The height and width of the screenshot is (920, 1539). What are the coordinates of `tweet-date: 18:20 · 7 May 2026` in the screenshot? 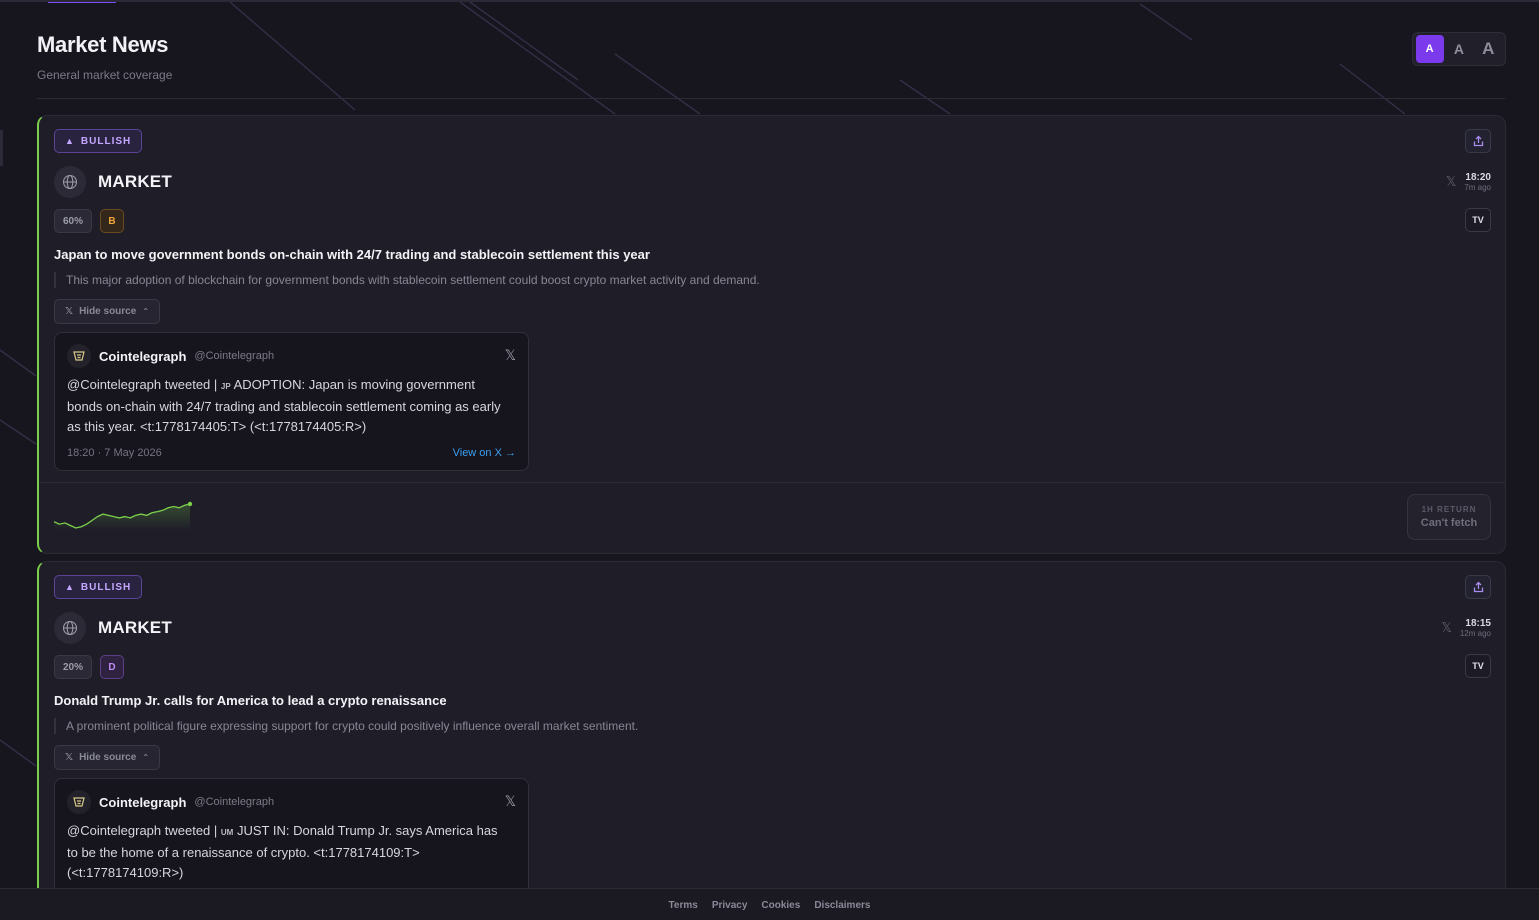 It's located at (114, 453).